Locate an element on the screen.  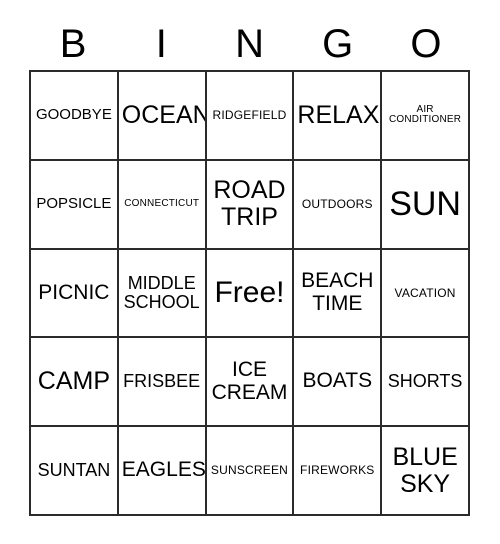
bingo-header-letter-i: I is located at coordinates (161, 44).